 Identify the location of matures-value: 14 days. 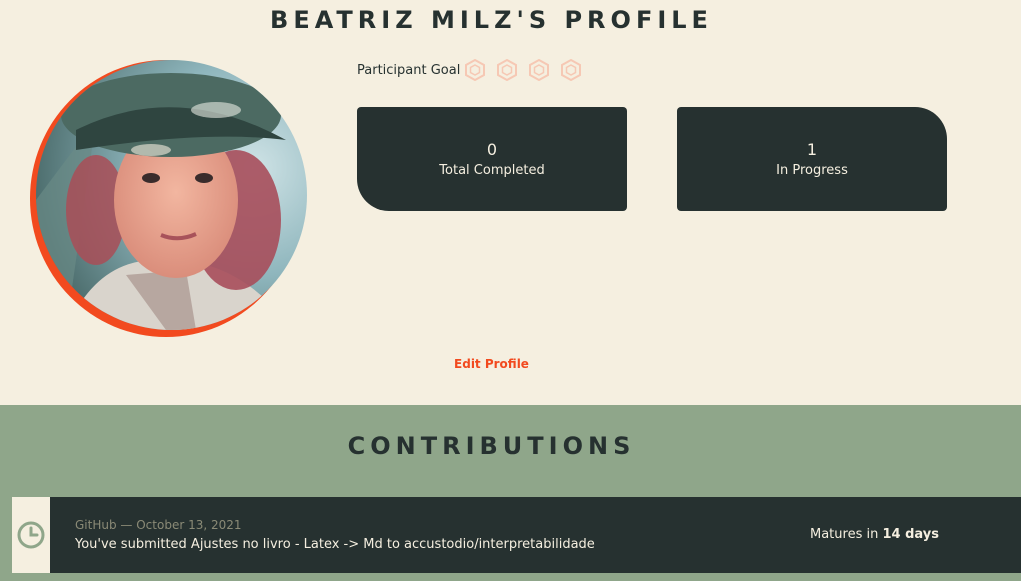
(910, 534).